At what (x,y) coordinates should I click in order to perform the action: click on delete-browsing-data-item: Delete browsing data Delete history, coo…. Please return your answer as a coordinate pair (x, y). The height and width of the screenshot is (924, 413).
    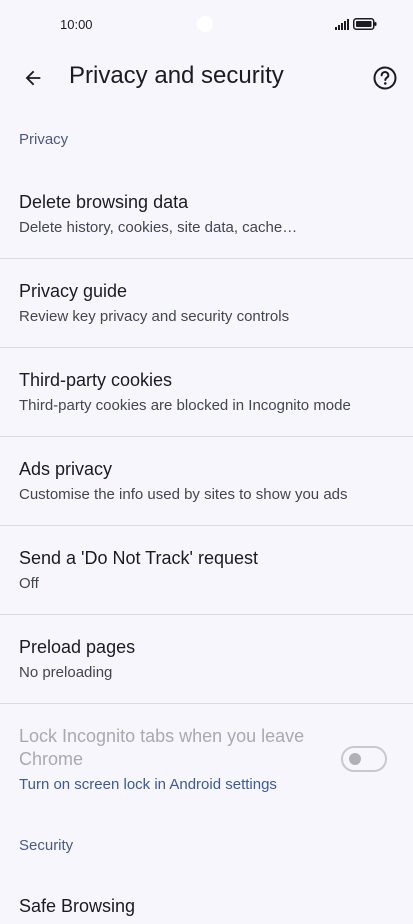
    Looking at the image, I should click on (206, 214).